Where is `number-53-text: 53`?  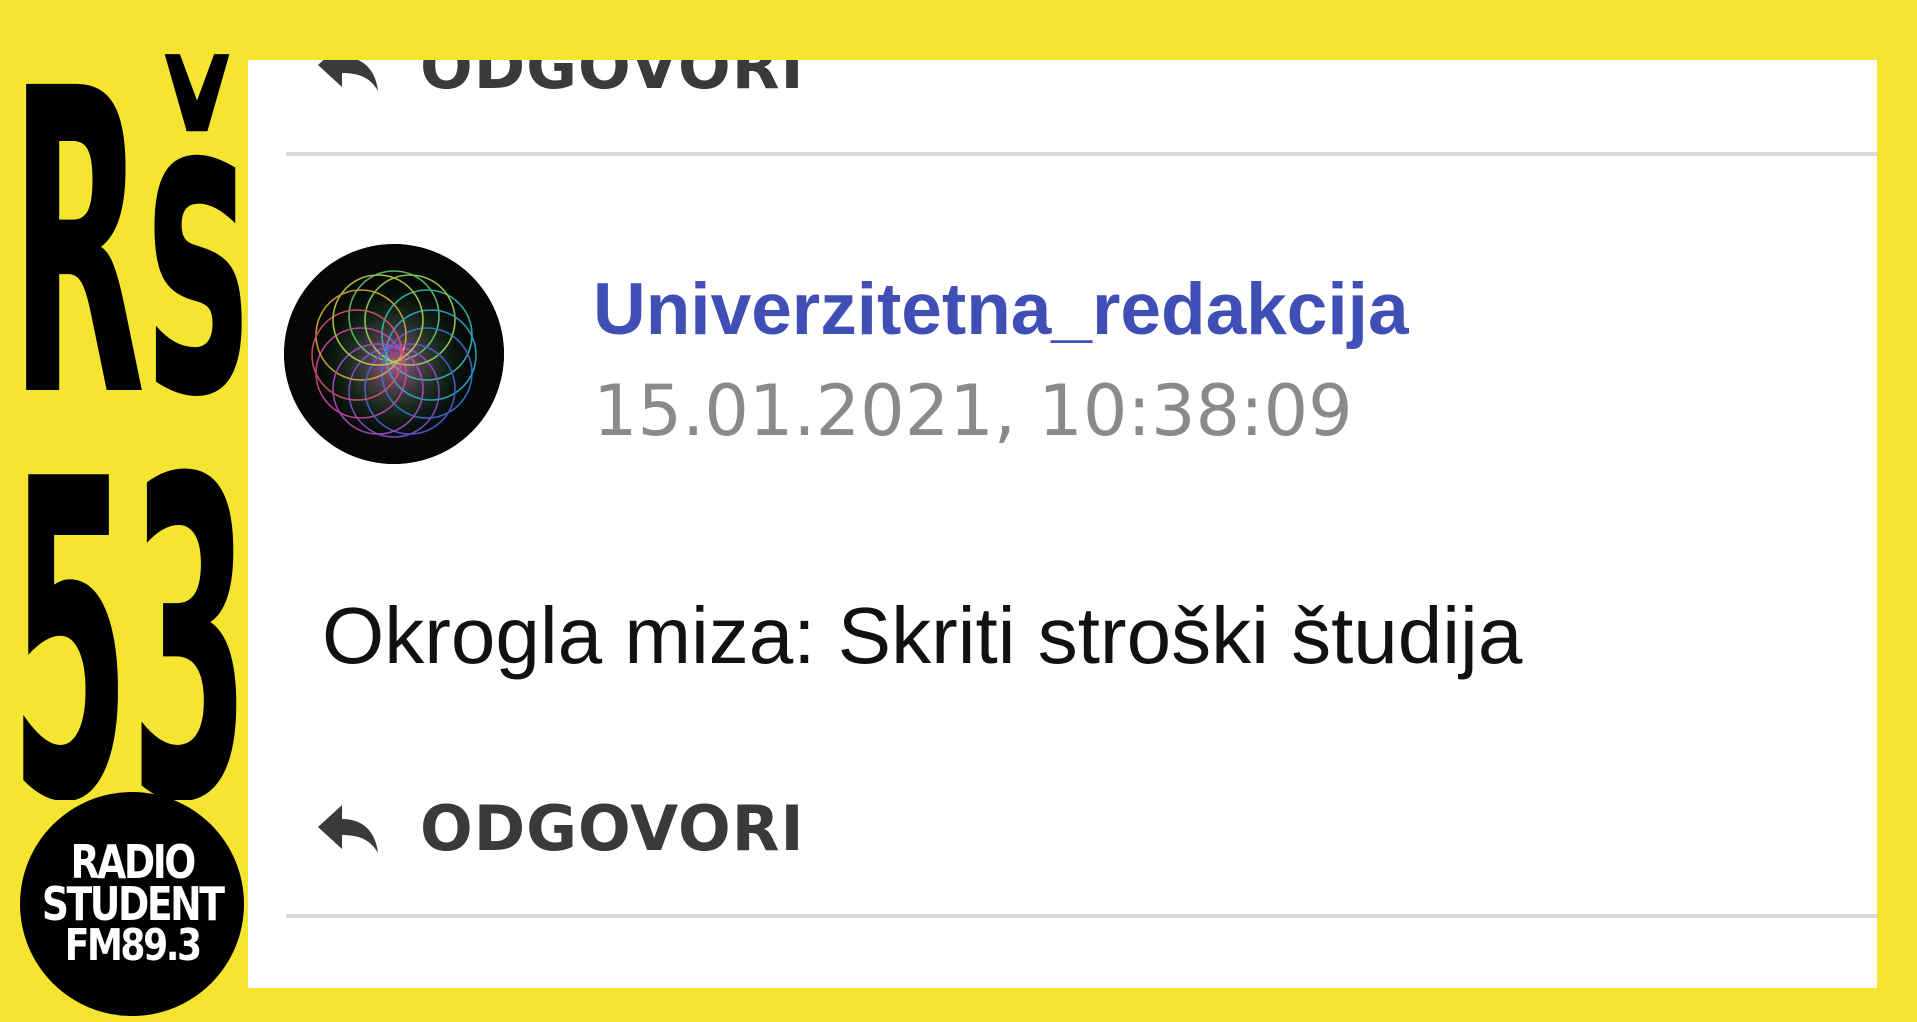
number-53-text: 53 is located at coordinates (130, 605).